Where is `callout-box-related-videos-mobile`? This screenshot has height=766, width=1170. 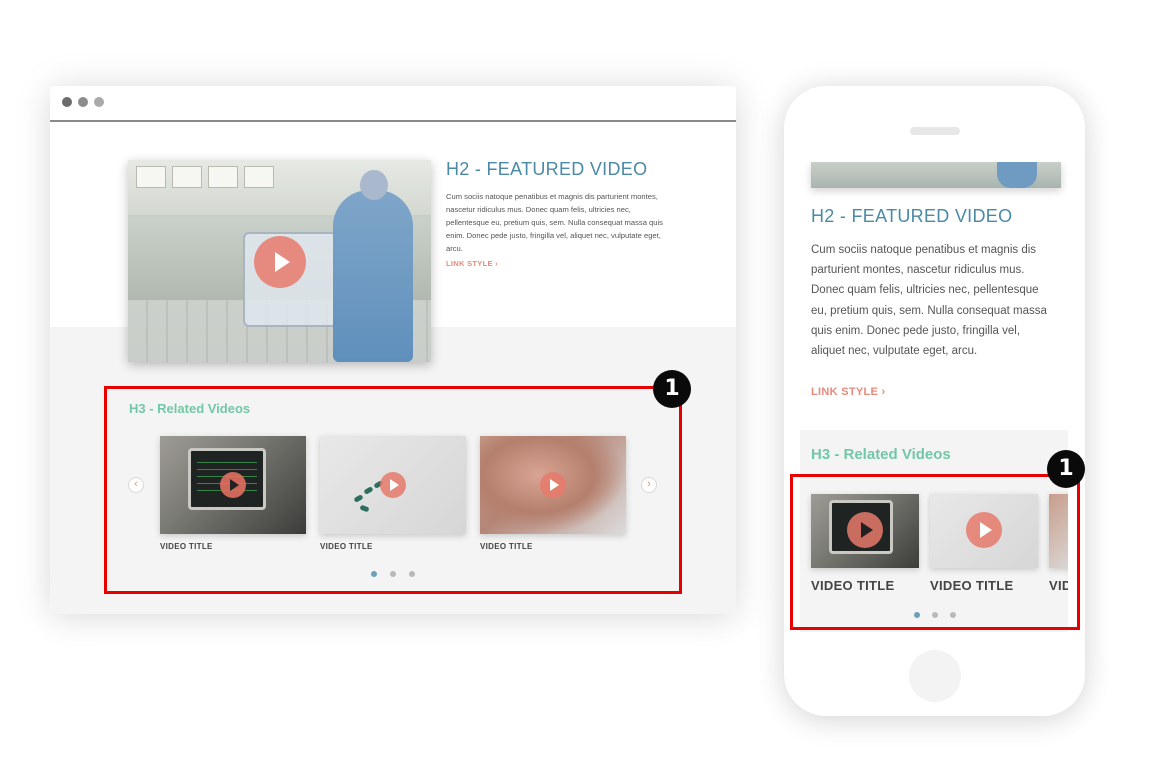 callout-box-related-videos-mobile is located at coordinates (935, 552).